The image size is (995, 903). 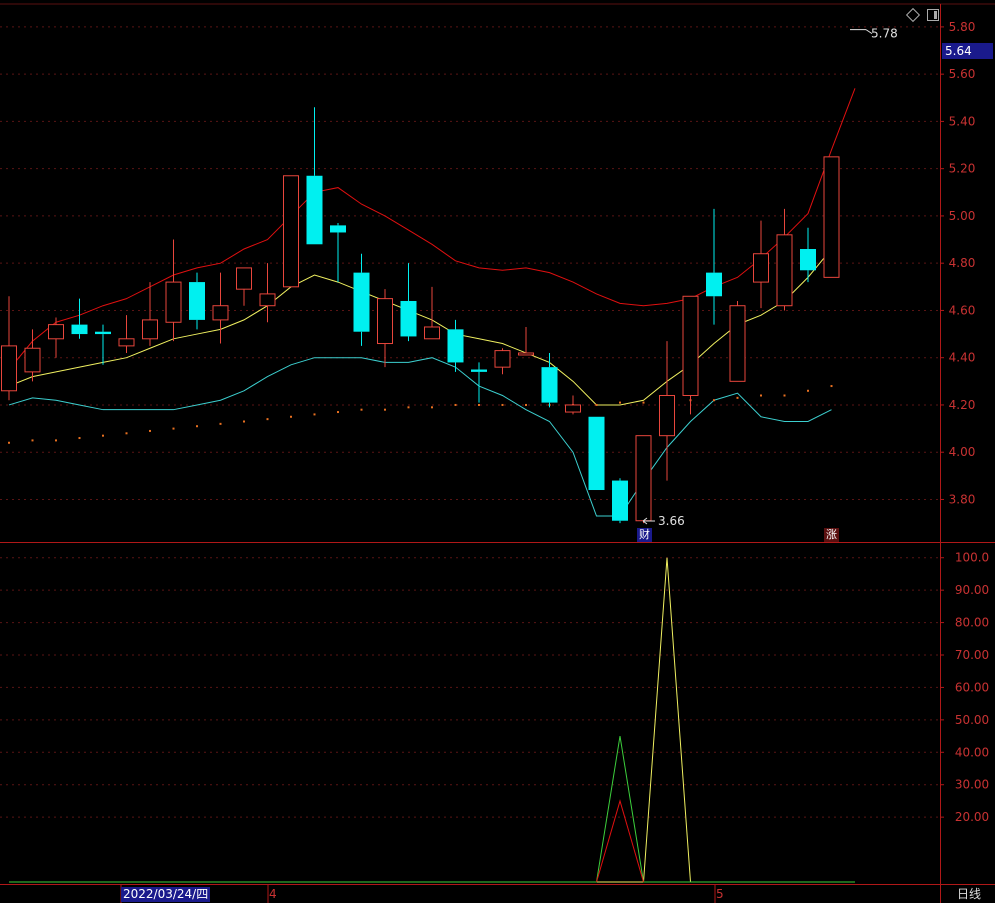 I want to click on sub-y-tick-label: 90.00, so click(x=972, y=590).